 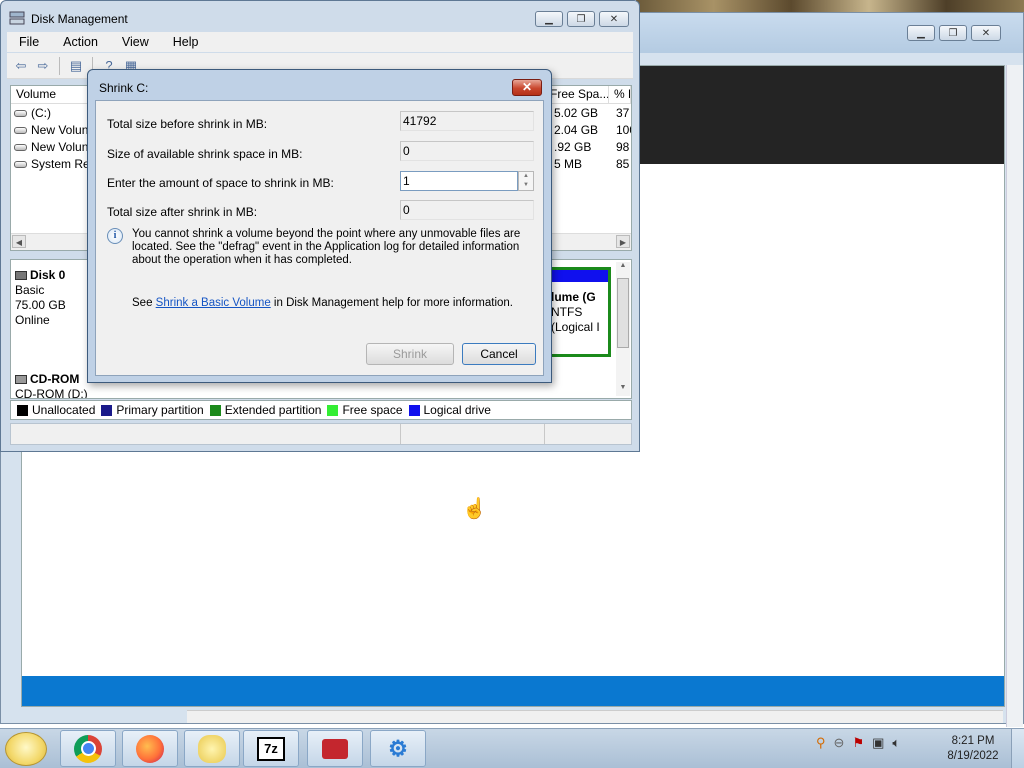 I want to click on column-percent-free: % F, so click(x=620, y=94).